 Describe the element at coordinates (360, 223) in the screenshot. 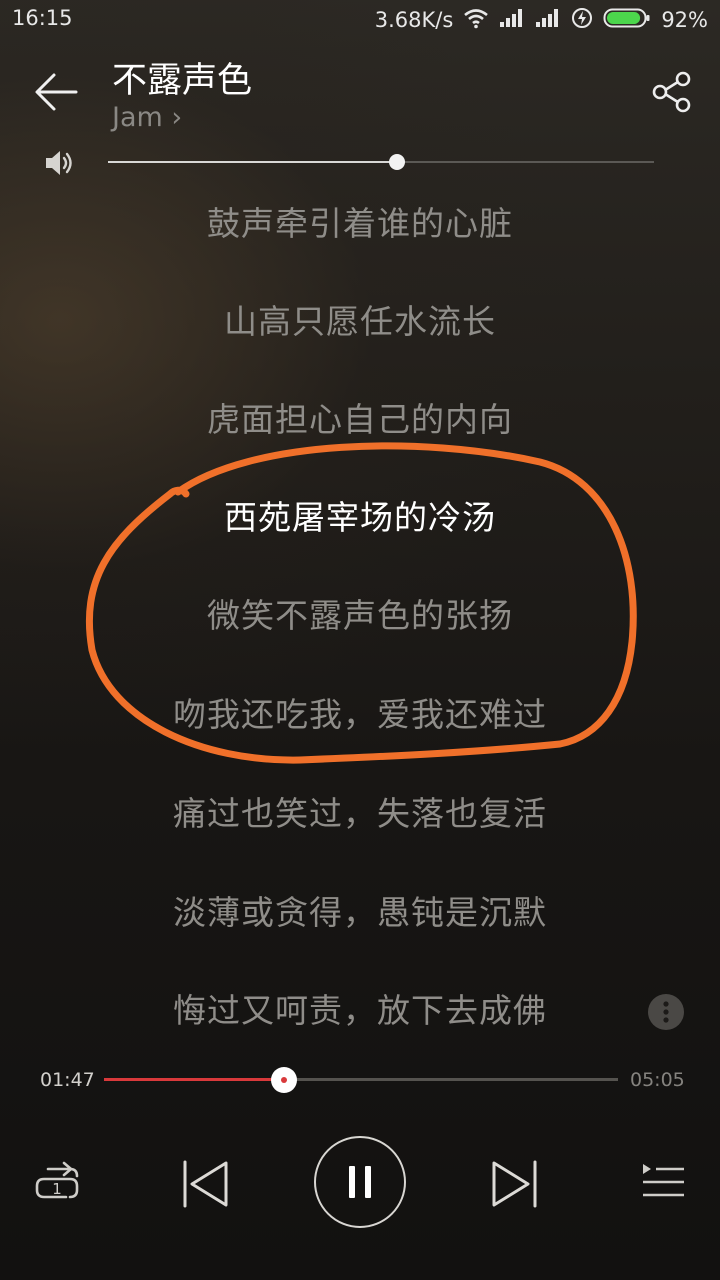

I see `lyric-line: 鼓声牵引着谁的心脏` at that location.